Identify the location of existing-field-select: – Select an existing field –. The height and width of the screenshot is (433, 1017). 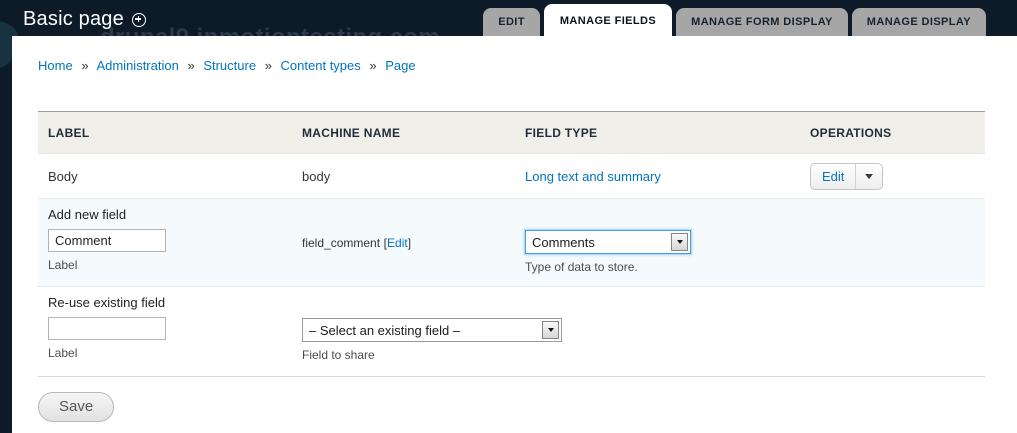
(432, 330).